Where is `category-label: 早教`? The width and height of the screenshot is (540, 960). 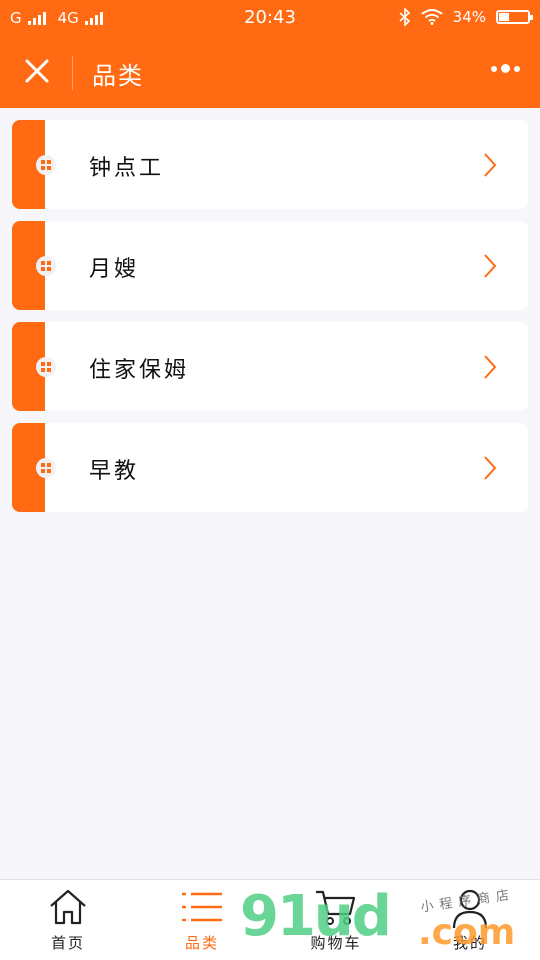
category-label: 早教 is located at coordinates (114, 471).